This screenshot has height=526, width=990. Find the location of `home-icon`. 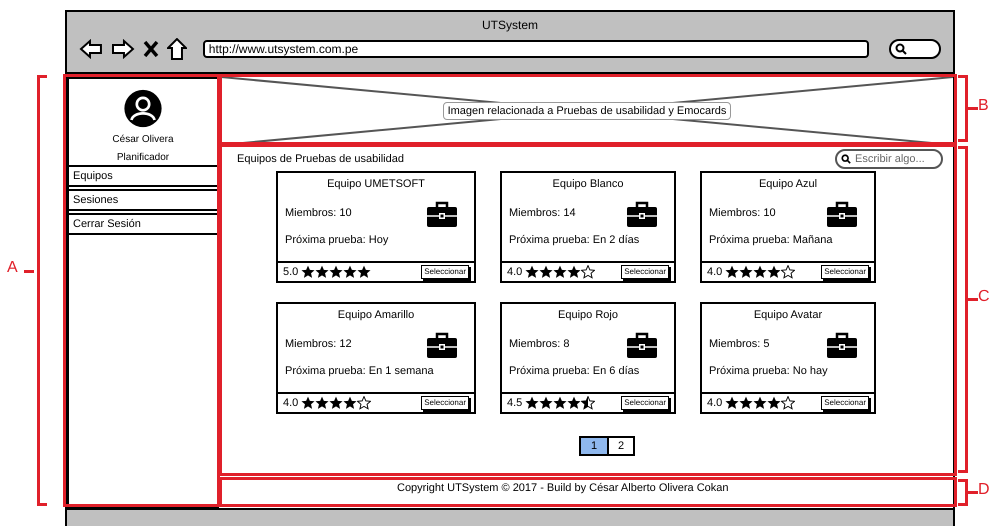

home-icon is located at coordinates (176, 49).